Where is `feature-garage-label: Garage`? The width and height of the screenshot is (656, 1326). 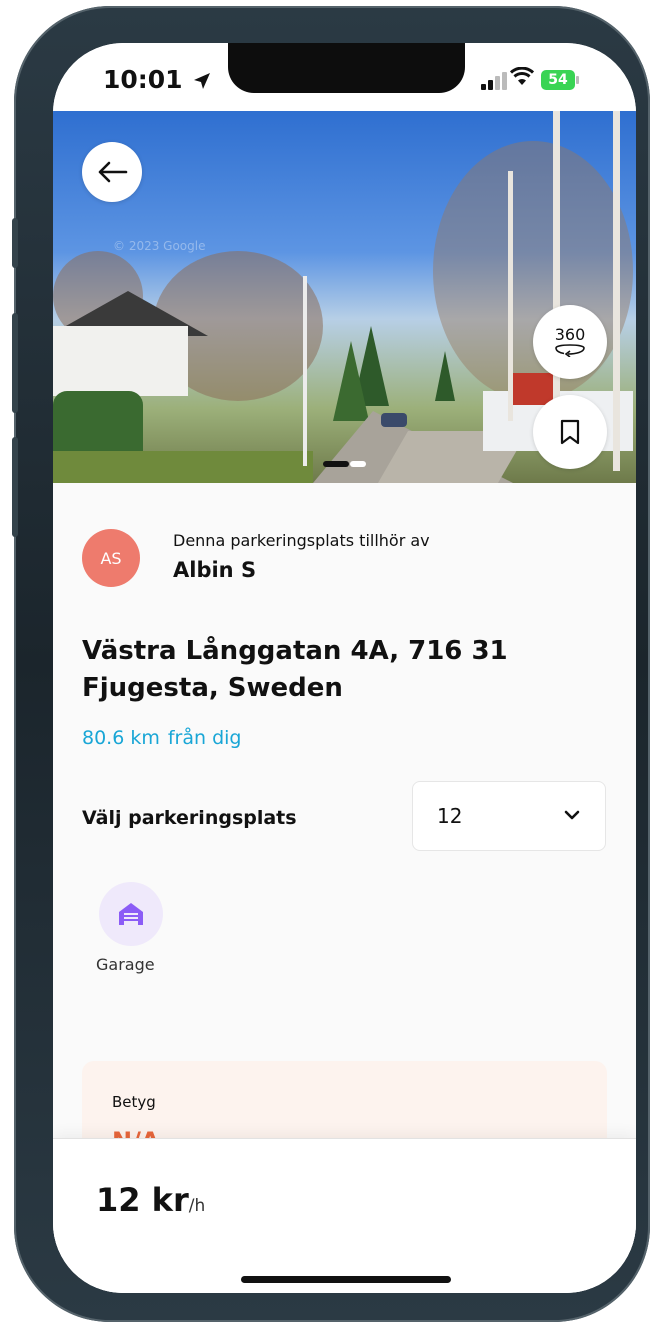
feature-garage-label: Garage is located at coordinates (125, 964).